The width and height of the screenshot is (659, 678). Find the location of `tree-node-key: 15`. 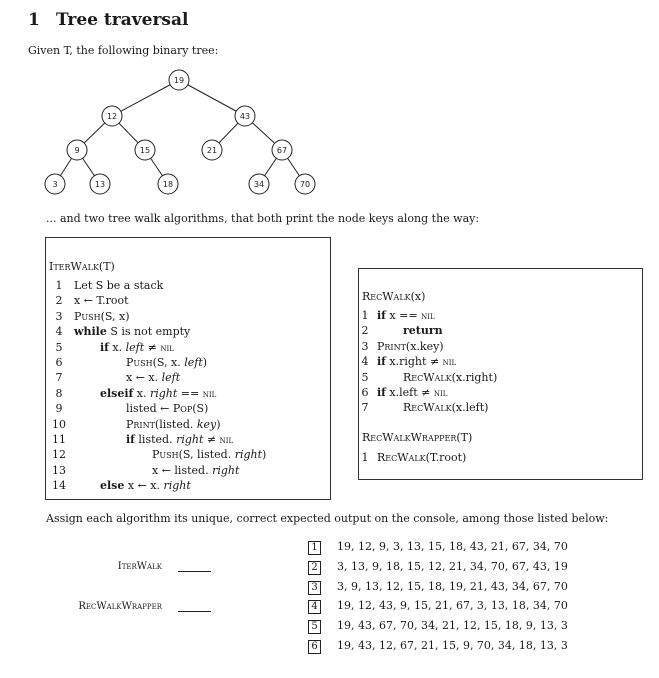

tree-node-key: 15 is located at coordinates (145, 150).